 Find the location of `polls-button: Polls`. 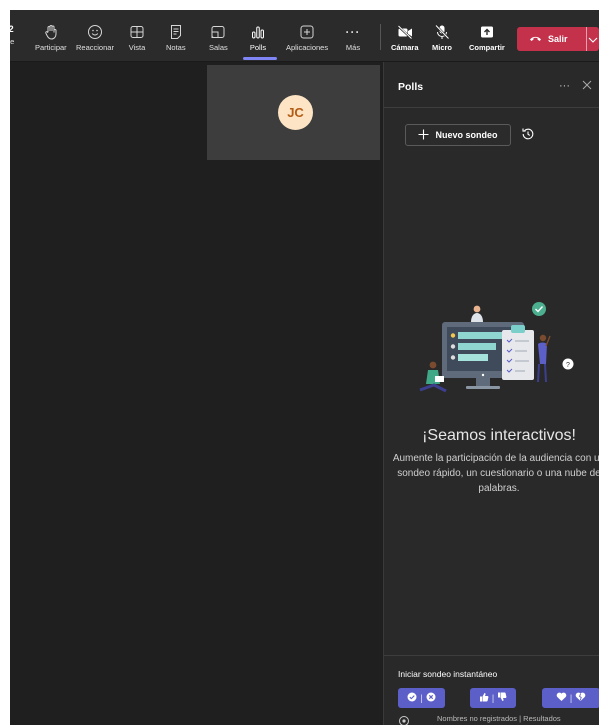

polls-button: Polls is located at coordinates (258, 38).